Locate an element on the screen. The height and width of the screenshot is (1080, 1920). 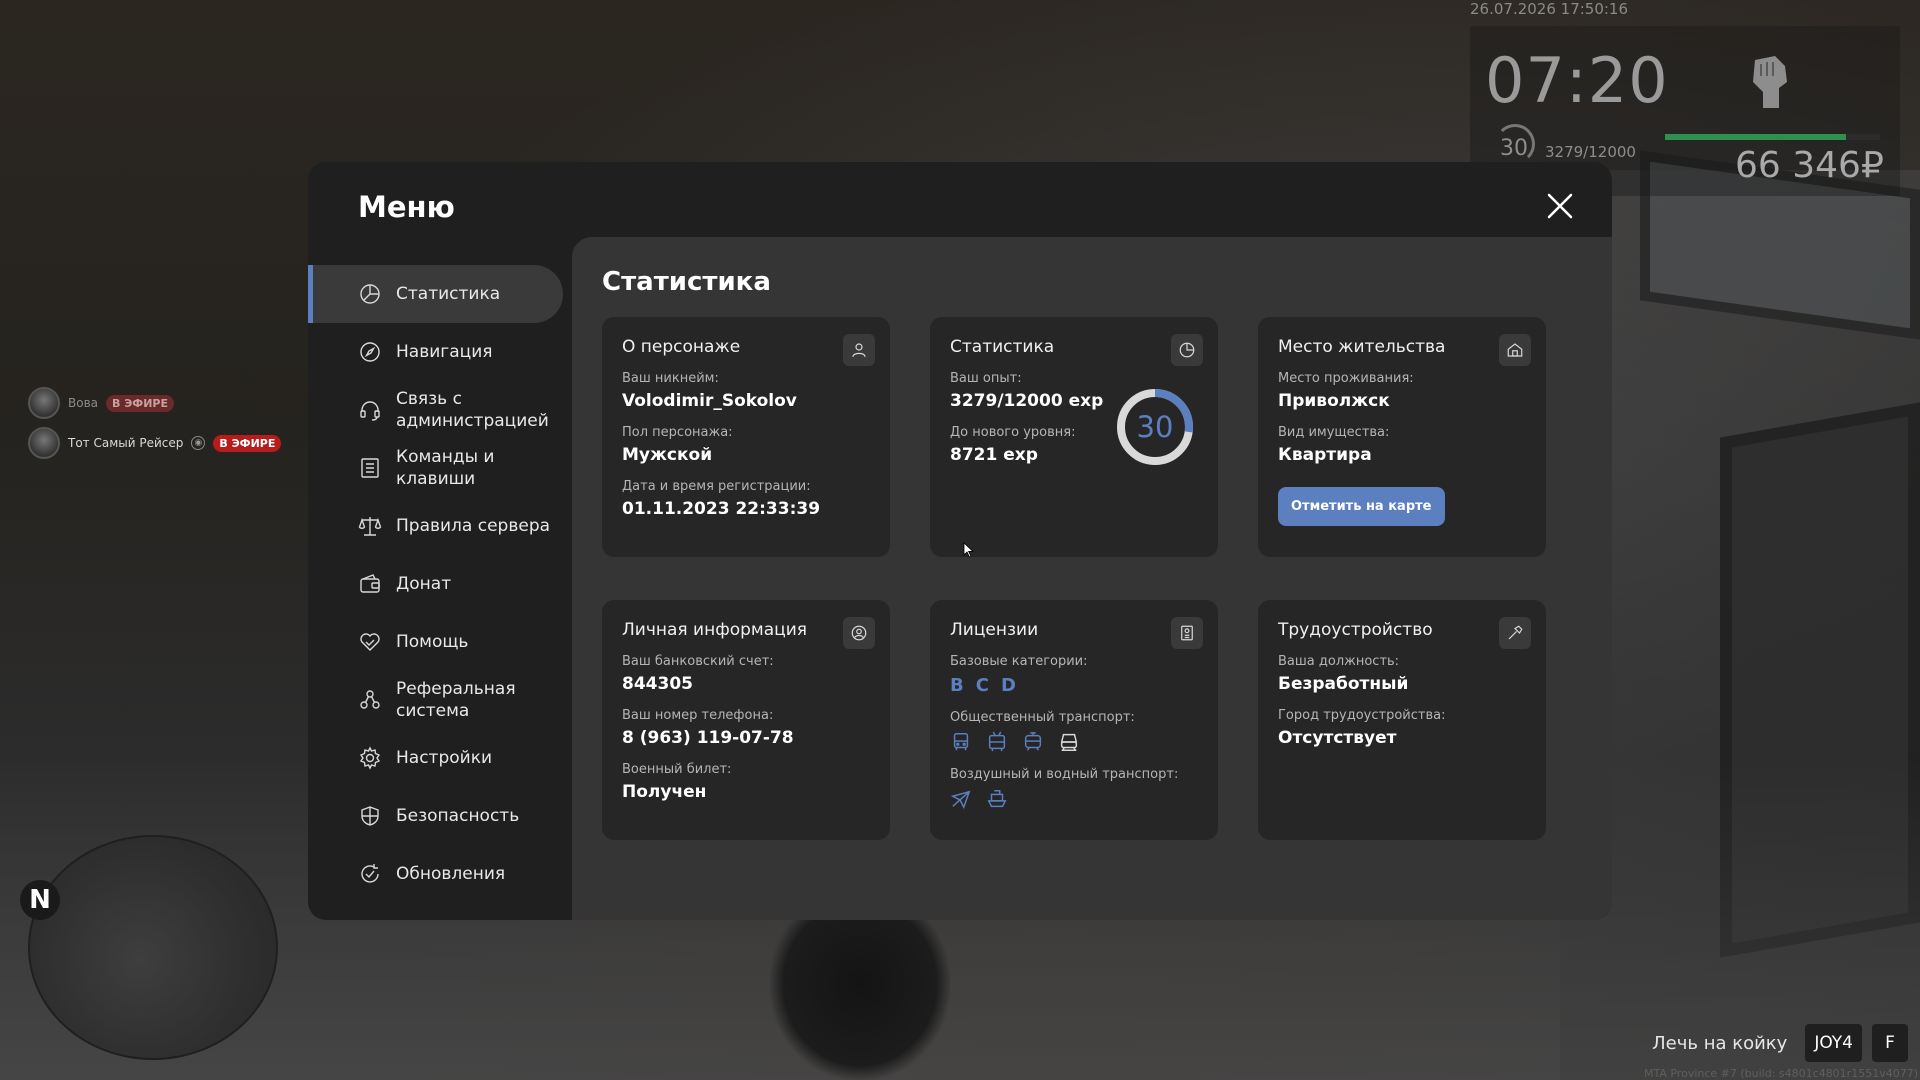
field-label: Ваш номер телефона: is located at coordinates (698, 715).